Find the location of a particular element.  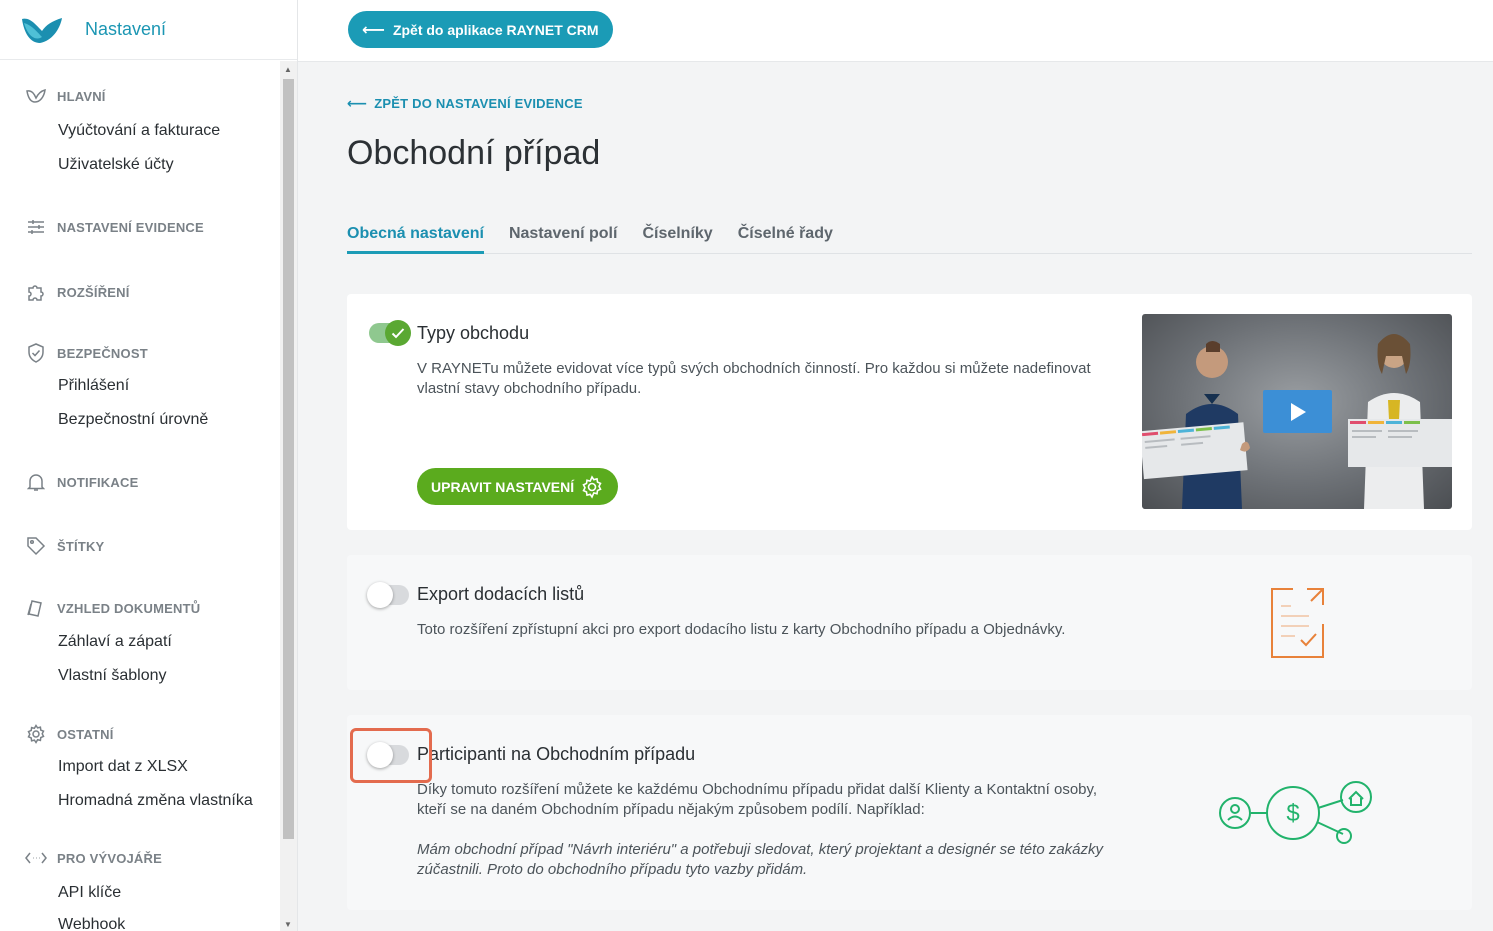

section-notifikace: NOTIFIKACE is located at coordinates (81, 482).